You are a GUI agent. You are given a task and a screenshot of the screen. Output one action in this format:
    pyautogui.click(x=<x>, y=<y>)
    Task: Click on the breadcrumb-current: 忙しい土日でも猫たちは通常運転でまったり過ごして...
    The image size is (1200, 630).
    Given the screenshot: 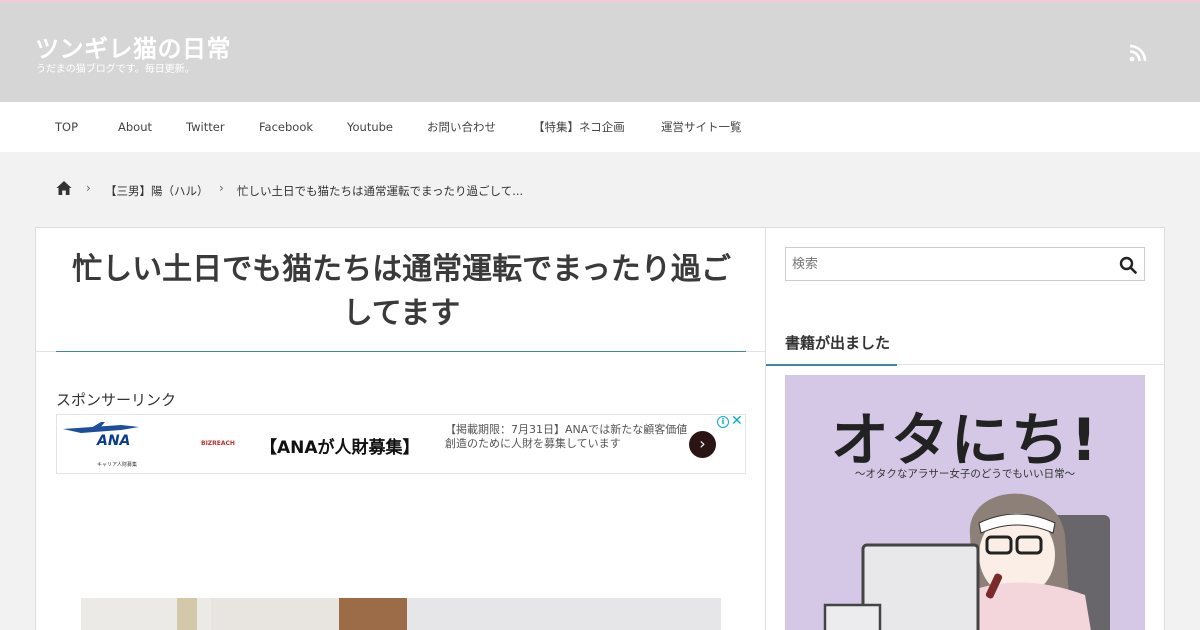 What is the action you would take?
    pyautogui.click(x=380, y=191)
    